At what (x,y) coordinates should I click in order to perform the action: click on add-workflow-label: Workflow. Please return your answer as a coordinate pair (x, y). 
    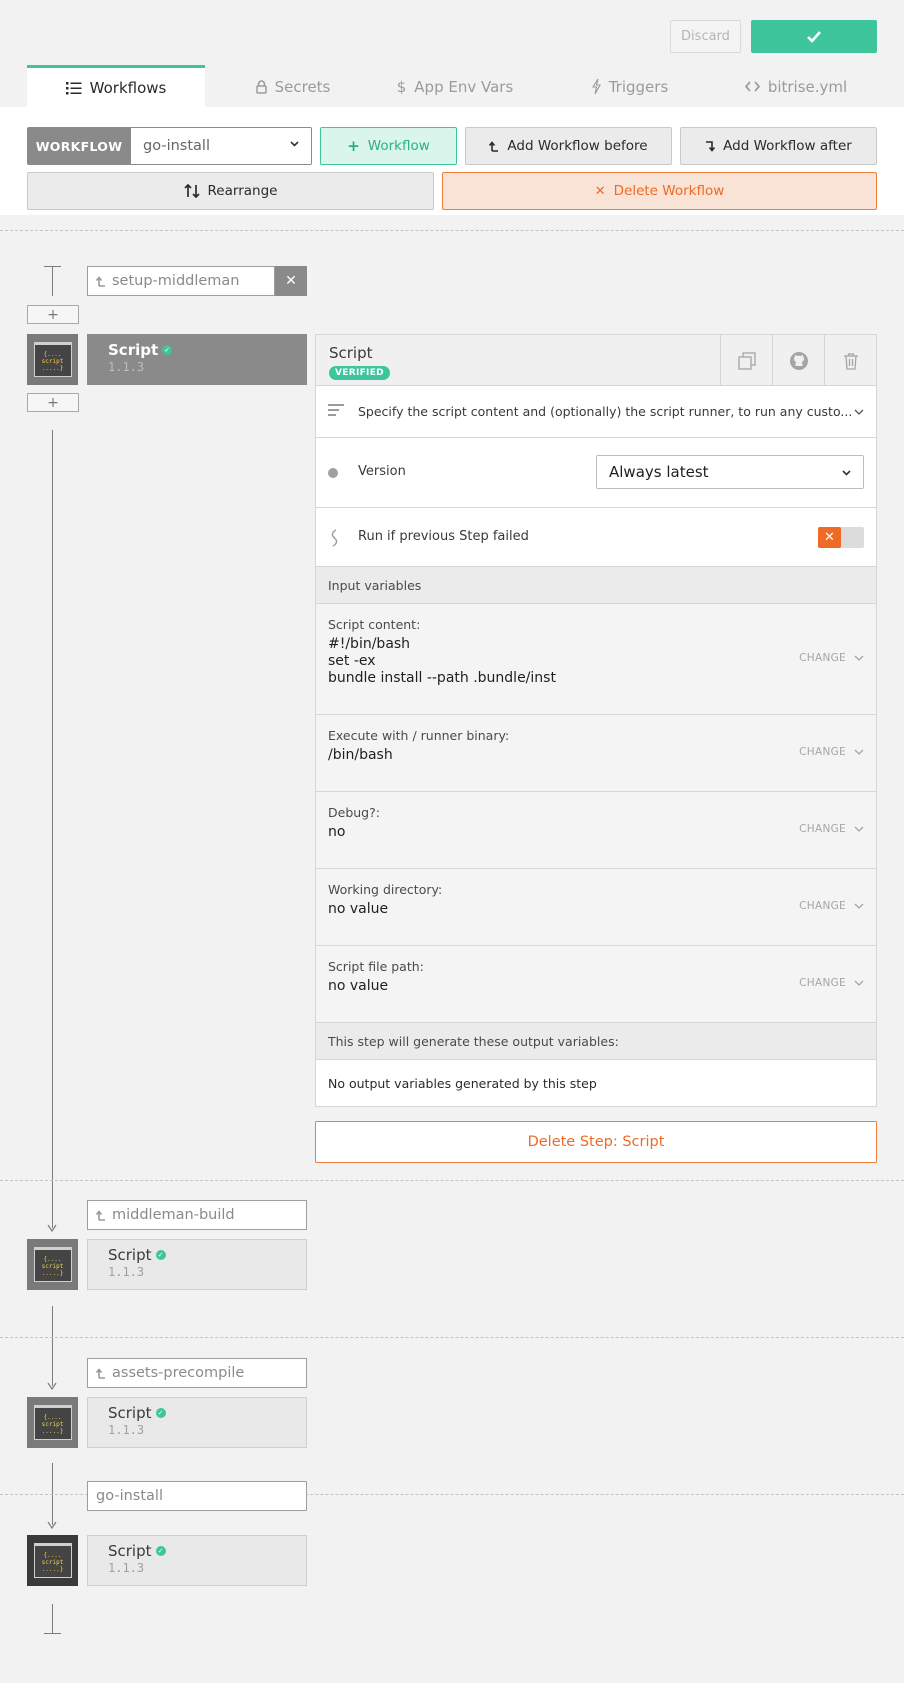
    Looking at the image, I should click on (398, 146).